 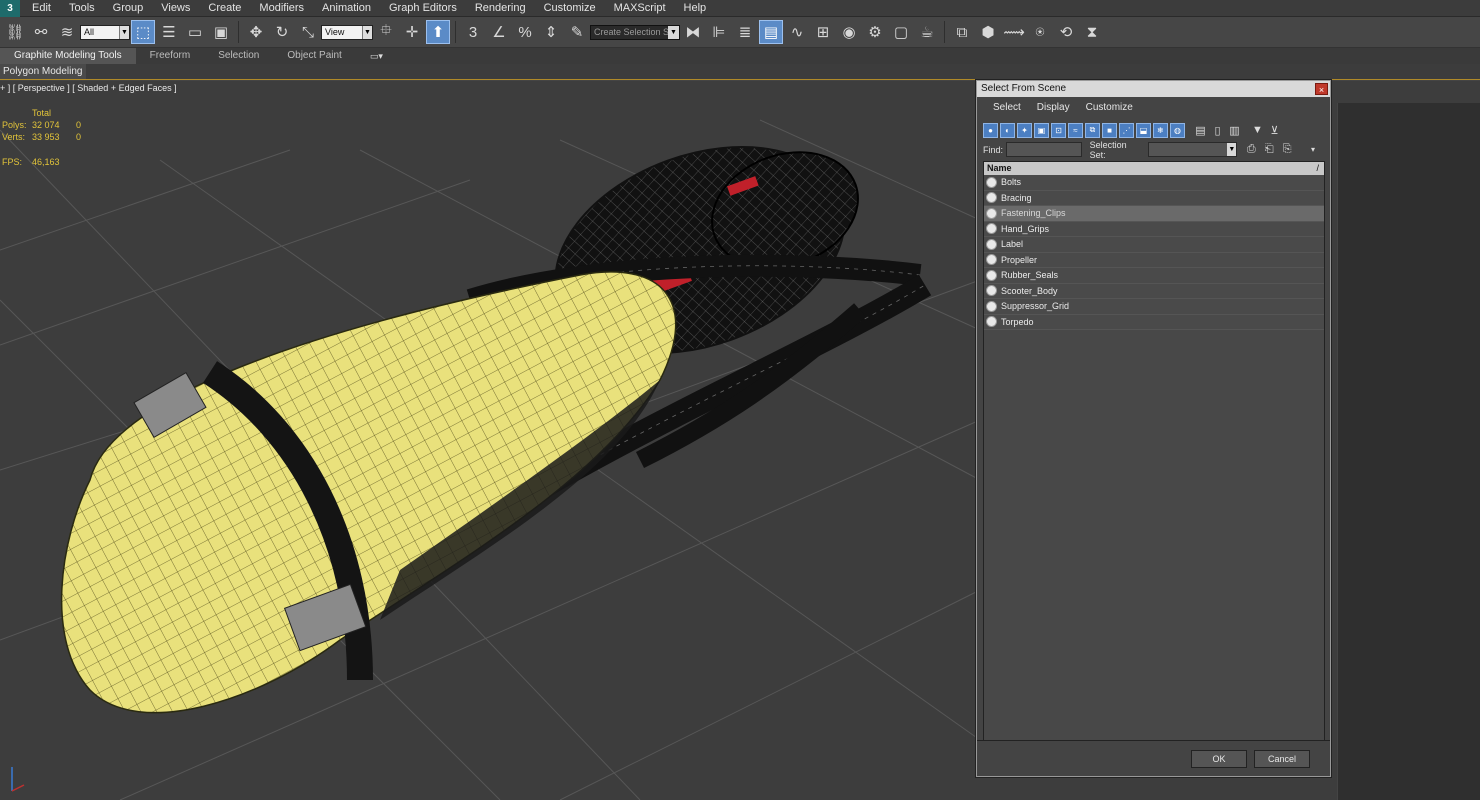 What do you see at coordinates (988, 32) in the screenshot?
I see `container-icon: ⬢` at bounding box center [988, 32].